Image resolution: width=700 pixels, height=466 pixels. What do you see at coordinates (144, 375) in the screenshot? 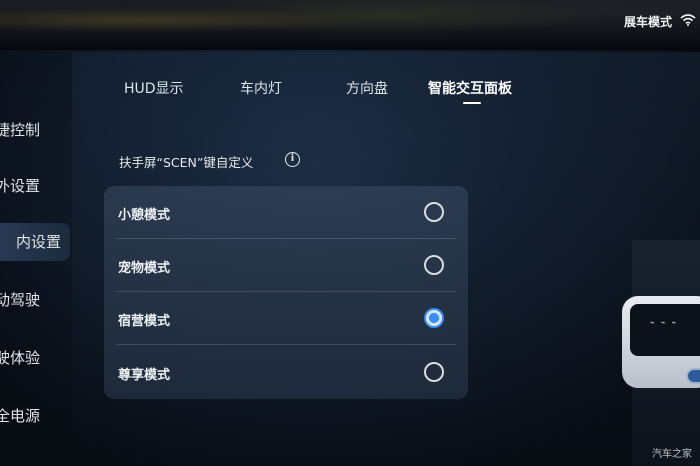
I see `option-label: 尊享模式` at bounding box center [144, 375].